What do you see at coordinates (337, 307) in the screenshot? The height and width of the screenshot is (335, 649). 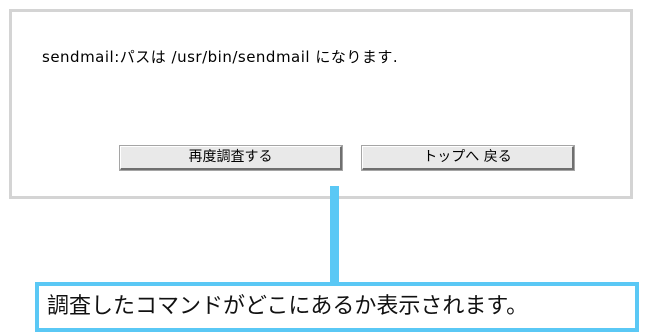 I see `annotation-callout: 調査したコマンドがどこにあるか表示されます。` at bounding box center [337, 307].